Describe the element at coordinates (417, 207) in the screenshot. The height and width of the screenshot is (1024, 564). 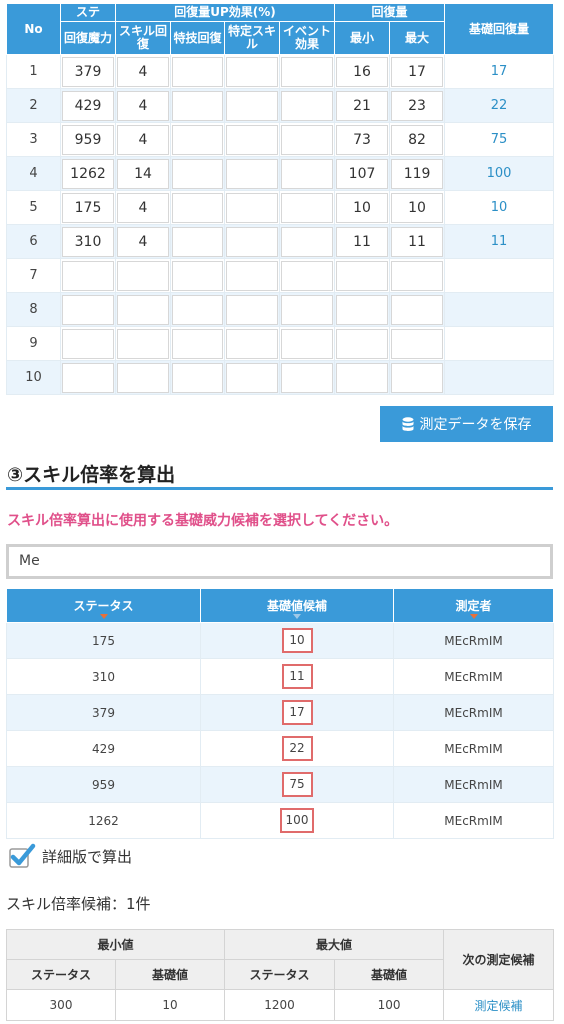
I see `max-input: 10` at that location.